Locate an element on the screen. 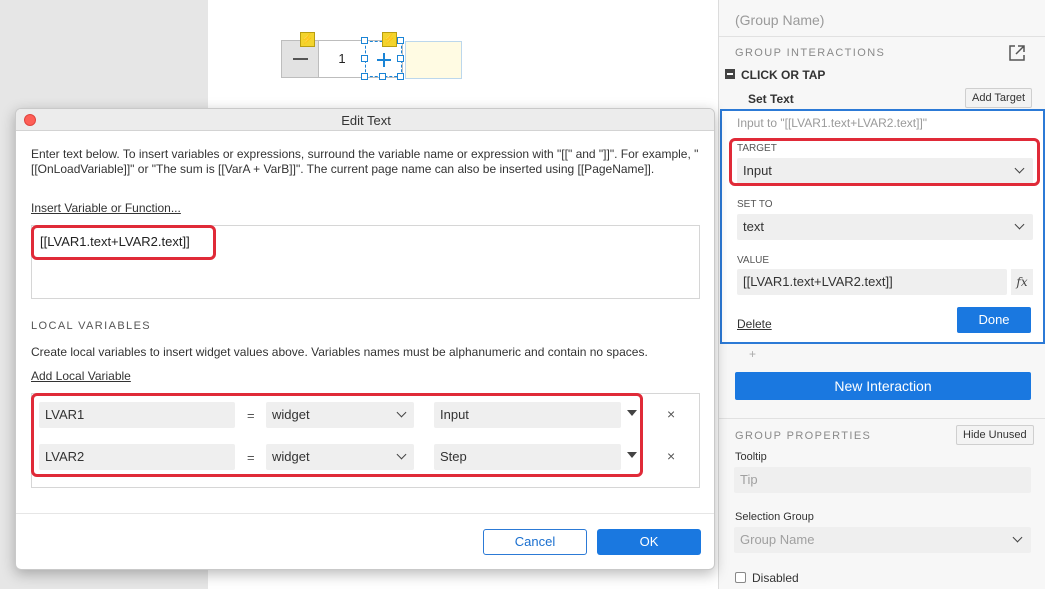 This screenshot has width=1045, height=589. cancel-button: Cancel is located at coordinates (535, 542).